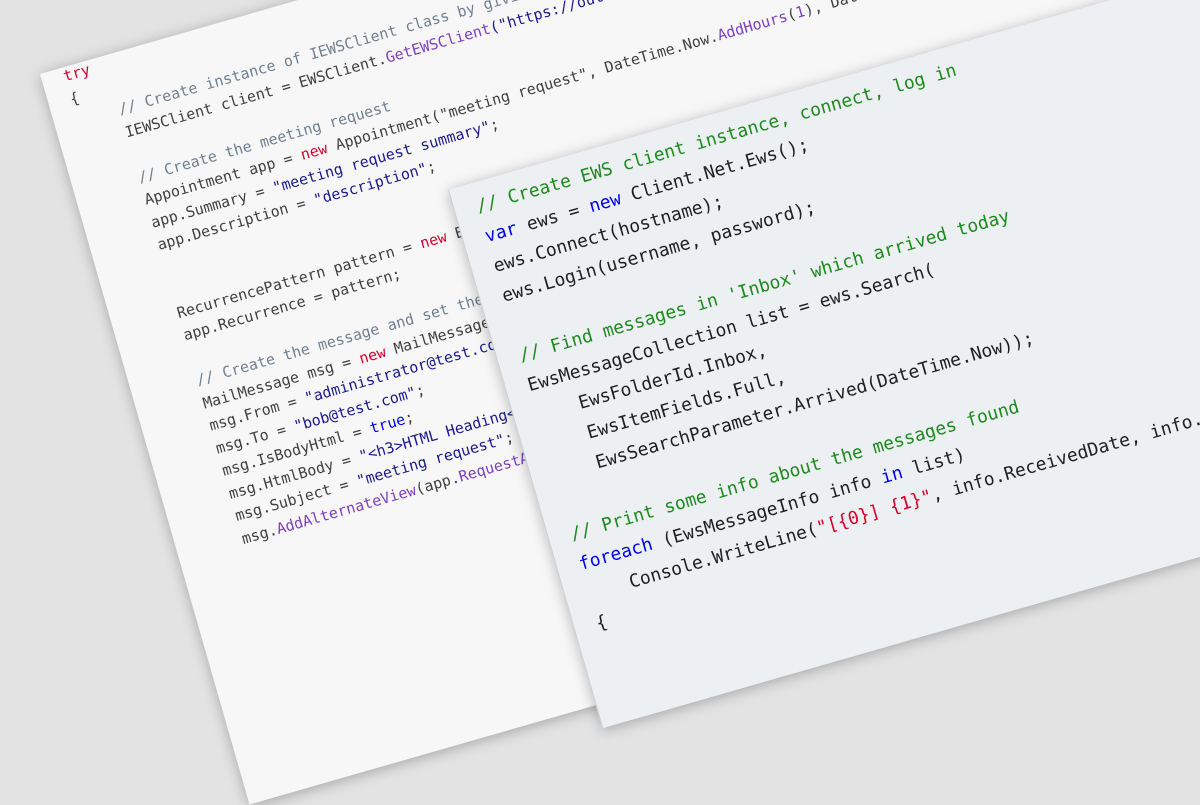 This screenshot has width=1200, height=805. I want to click on code-line: try, so click(76, 72).